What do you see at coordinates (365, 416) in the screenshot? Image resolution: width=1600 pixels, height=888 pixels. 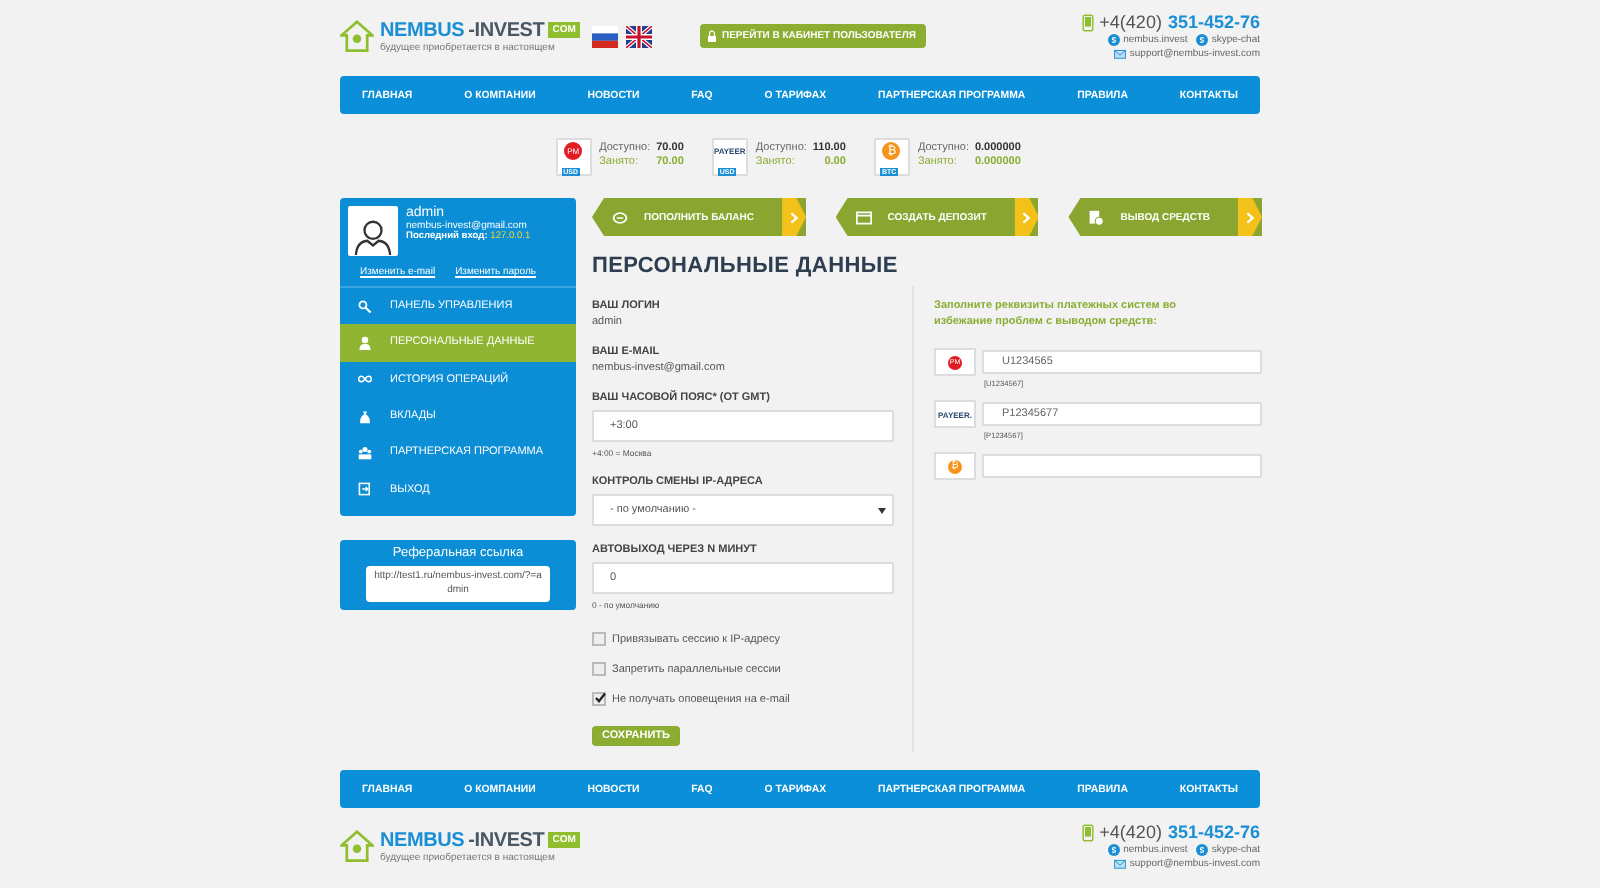 I see `money-bag-icon` at bounding box center [365, 416].